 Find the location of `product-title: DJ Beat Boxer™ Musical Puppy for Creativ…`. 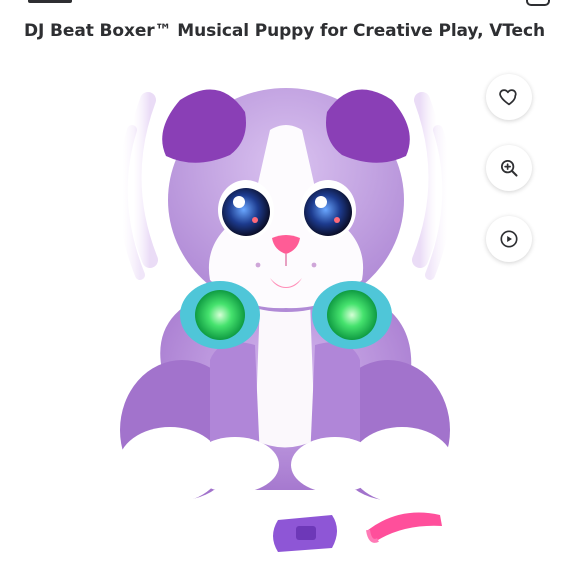

product-title: DJ Beat Boxer™ Musical Puppy for Creativ… is located at coordinates (284, 31).